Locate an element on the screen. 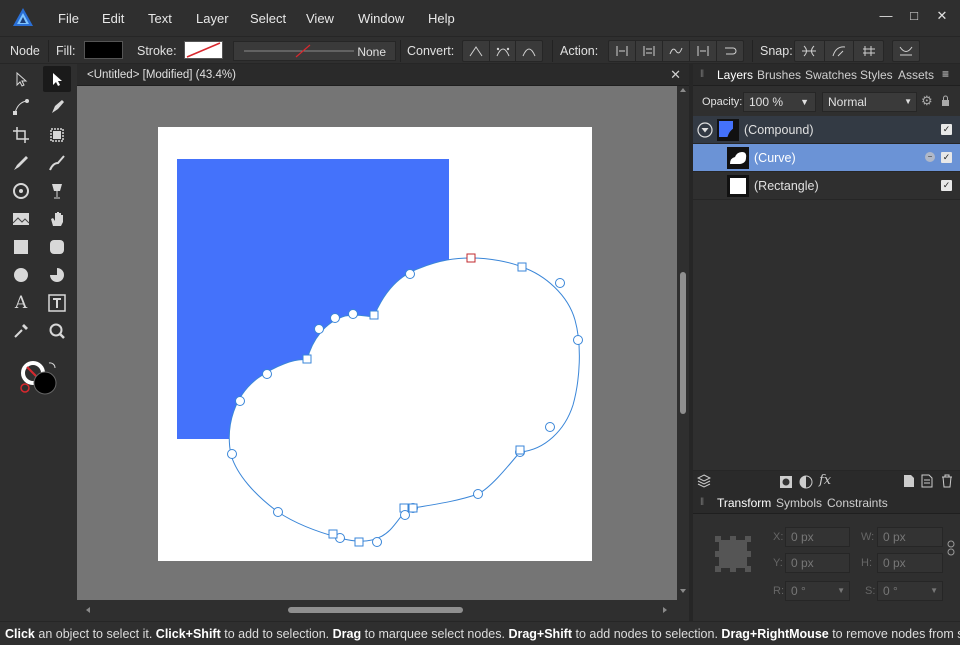 The width and height of the screenshot is (960, 645). ellipse-tool is located at coordinates (21, 275).